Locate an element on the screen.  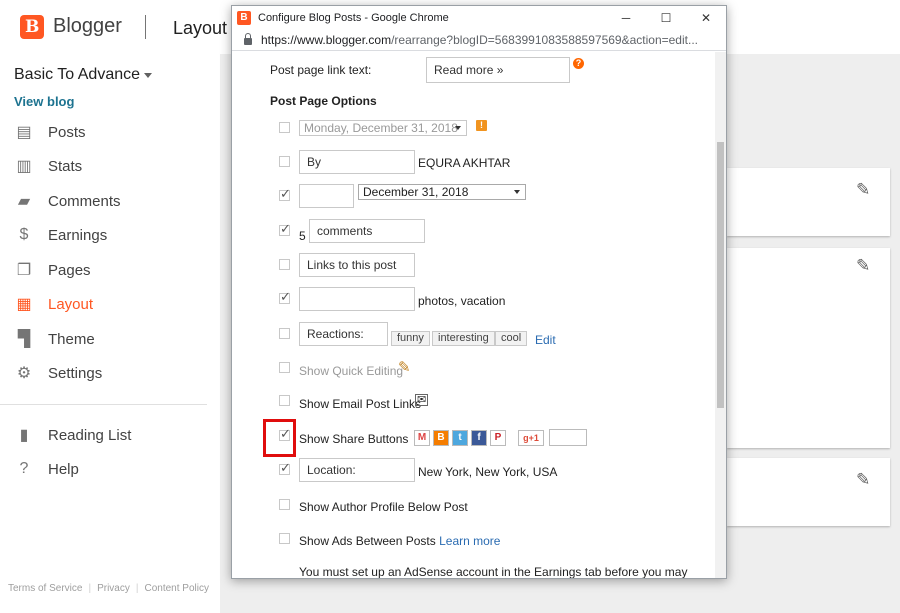
blogger-logo-icon: B is located at coordinates (32, 27).